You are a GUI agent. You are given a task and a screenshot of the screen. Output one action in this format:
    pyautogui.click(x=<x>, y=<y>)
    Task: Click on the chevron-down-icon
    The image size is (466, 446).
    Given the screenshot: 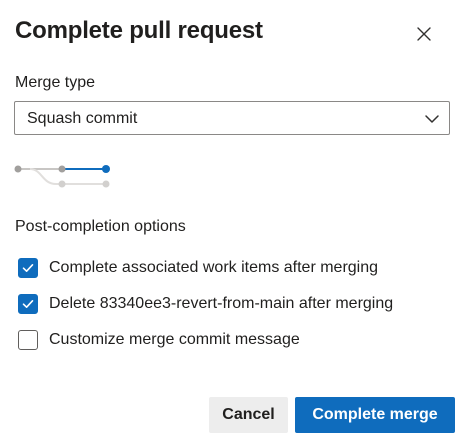 What is the action you would take?
    pyautogui.click(x=432, y=119)
    